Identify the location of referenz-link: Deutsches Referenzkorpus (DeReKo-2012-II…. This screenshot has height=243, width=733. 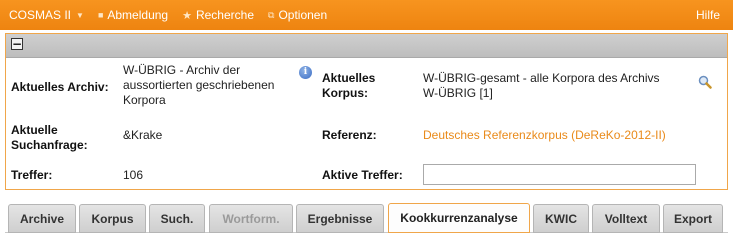
(544, 135).